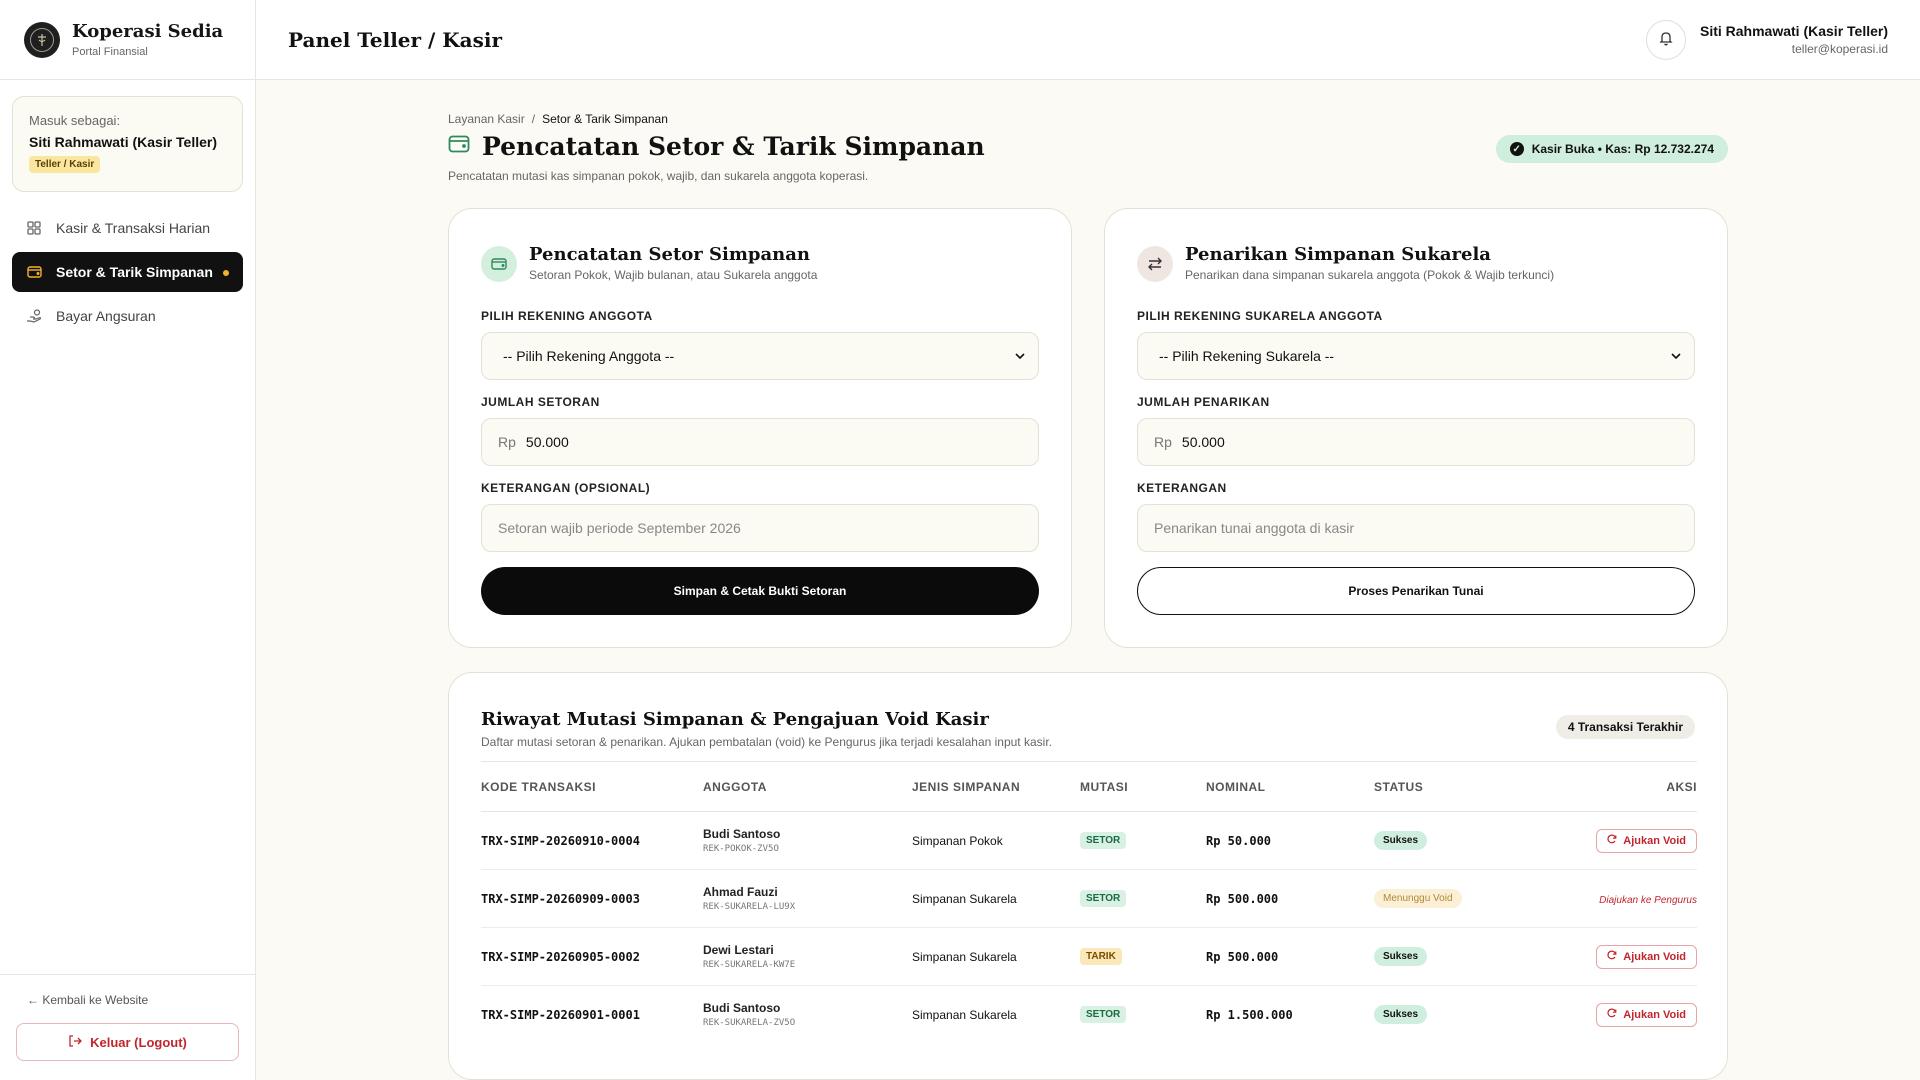 Image resolution: width=1920 pixels, height=1080 pixels. I want to click on swap-arrows-icon, so click(1155, 264).